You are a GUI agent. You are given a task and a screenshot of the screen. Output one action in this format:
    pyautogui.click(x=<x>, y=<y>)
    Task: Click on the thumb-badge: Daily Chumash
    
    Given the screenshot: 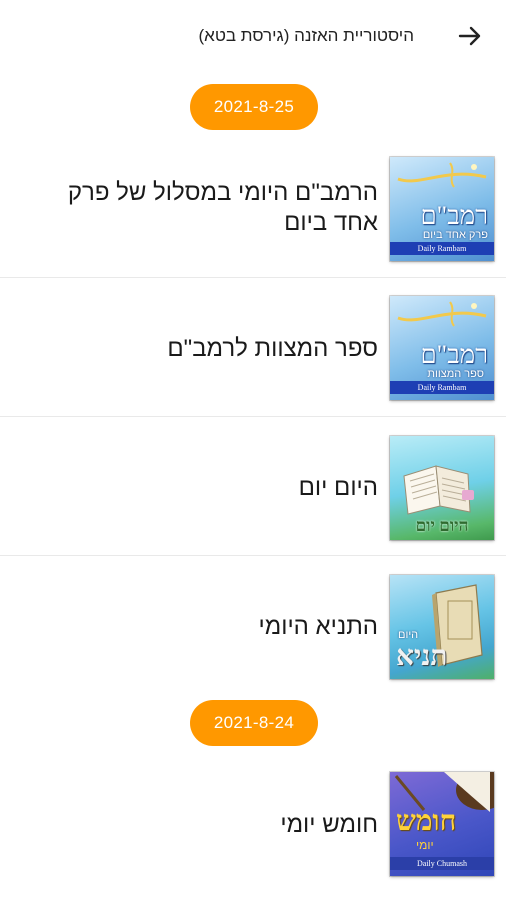 What is the action you would take?
    pyautogui.click(x=442, y=863)
    